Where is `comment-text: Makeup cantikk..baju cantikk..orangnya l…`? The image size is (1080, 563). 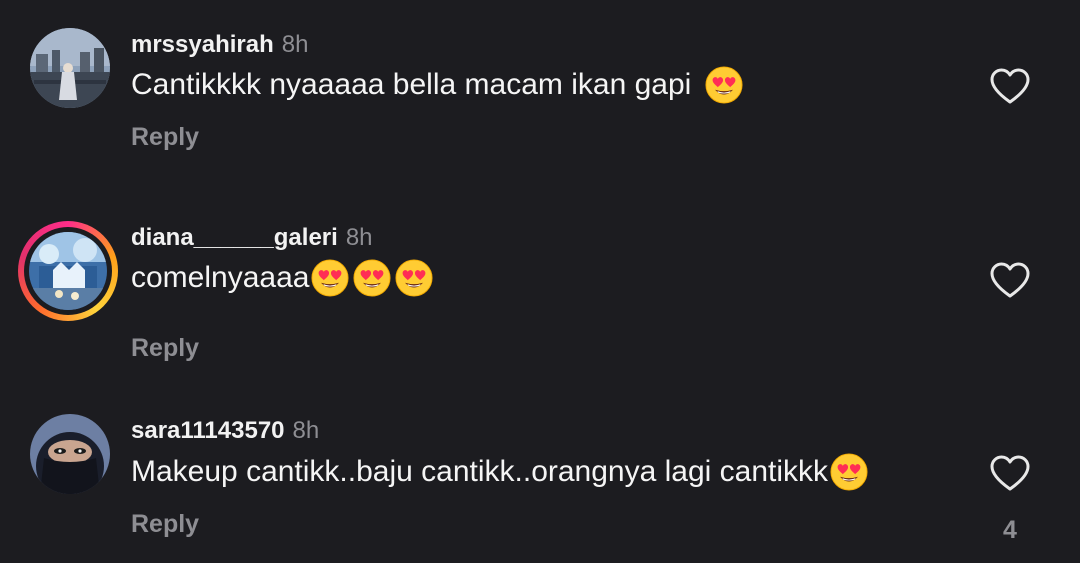
comment-text: Makeup cantikk..baju cantikk..orangnya l… is located at coordinates (499, 472).